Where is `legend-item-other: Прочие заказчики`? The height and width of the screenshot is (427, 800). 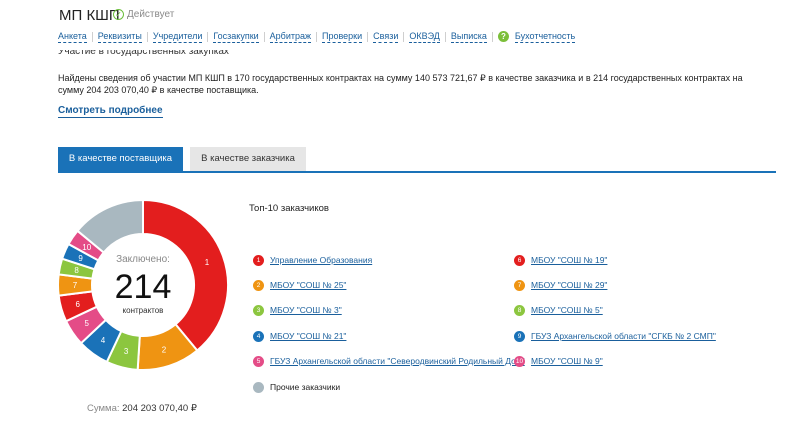
legend-item-other: Прочие заказчики is located at coordinates (296, 387).